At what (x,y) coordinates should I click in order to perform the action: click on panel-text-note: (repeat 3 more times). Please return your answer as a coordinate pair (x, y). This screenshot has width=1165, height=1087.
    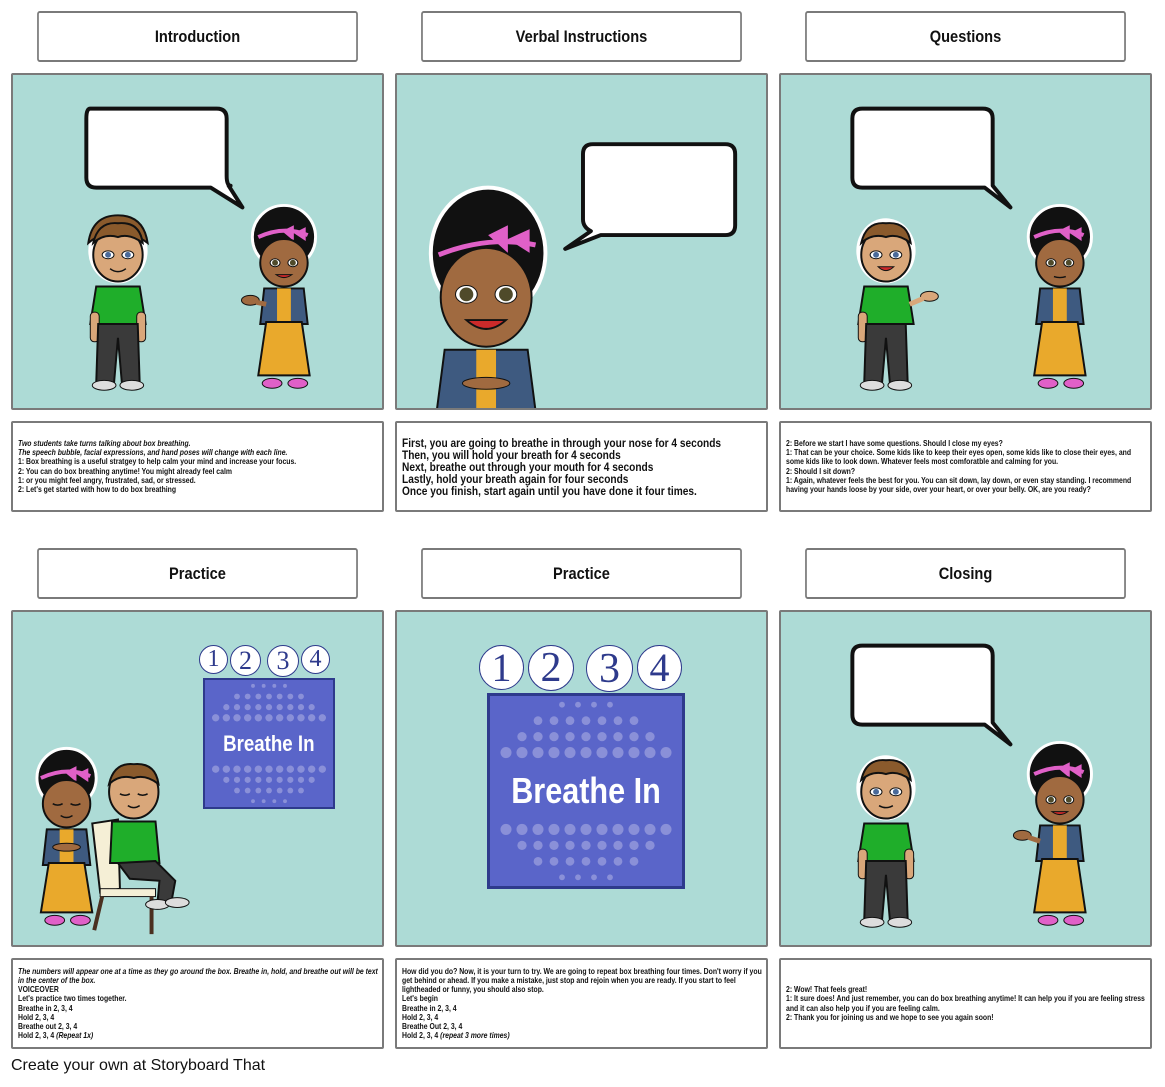
    Looking at the image, I should click on (475, 1035).